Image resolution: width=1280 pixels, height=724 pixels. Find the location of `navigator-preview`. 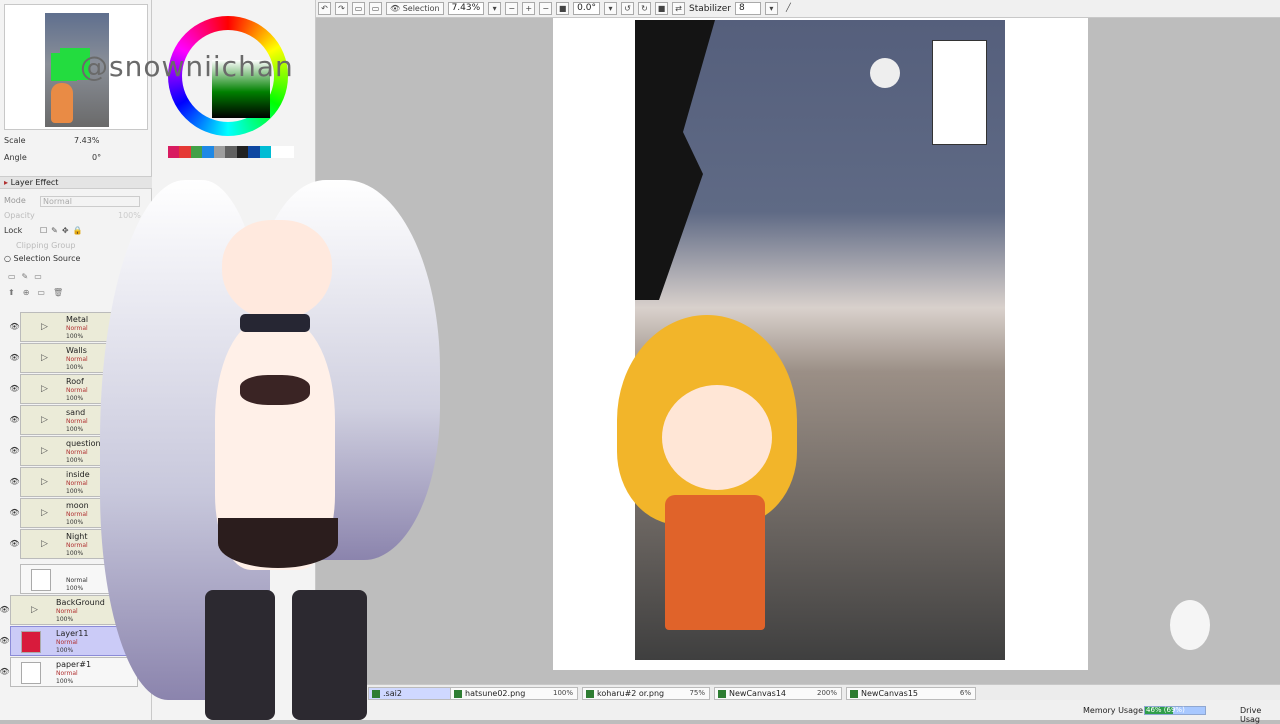

navigator-preview is located at coordinates (76, 67).